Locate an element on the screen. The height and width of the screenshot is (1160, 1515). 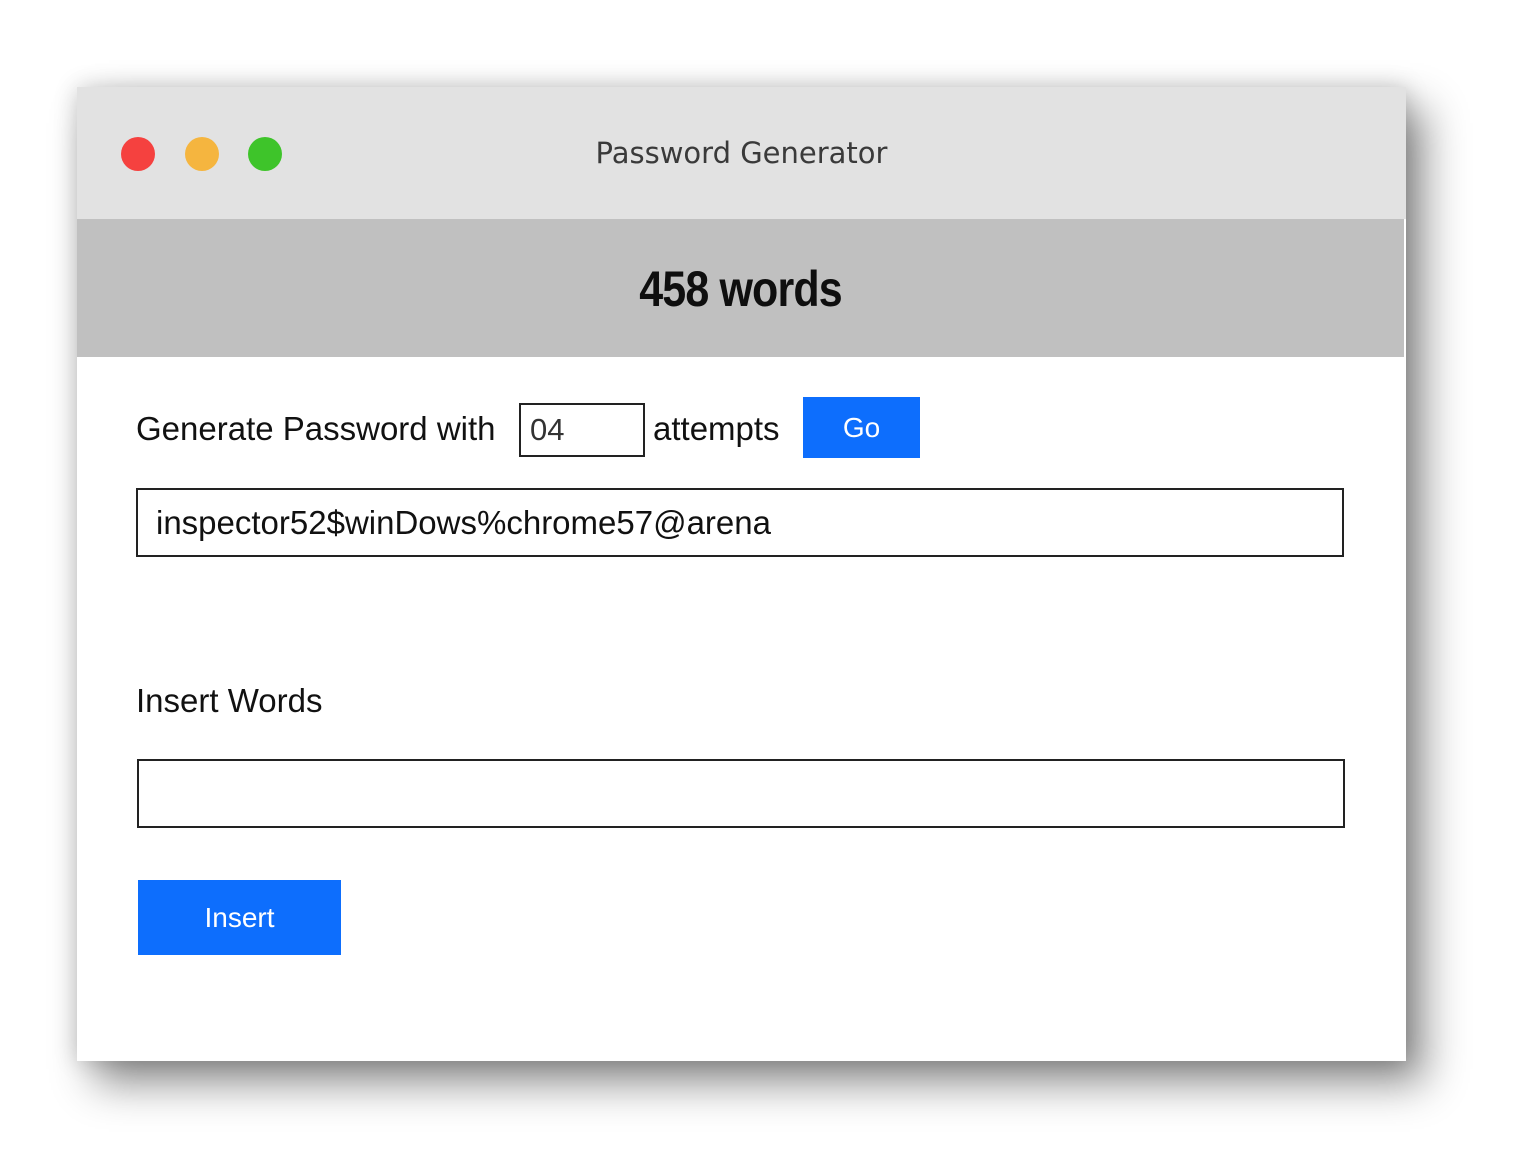
window-title: Password Generator is located at coordinates (741, 153).